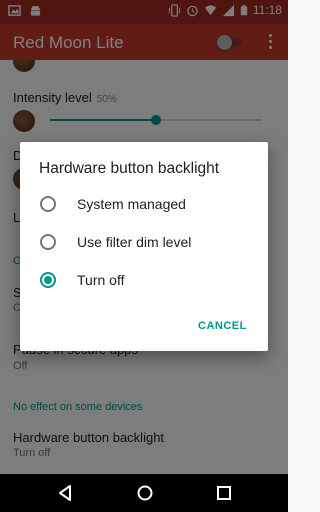  I want to click on home-icon, so click(145, 493).